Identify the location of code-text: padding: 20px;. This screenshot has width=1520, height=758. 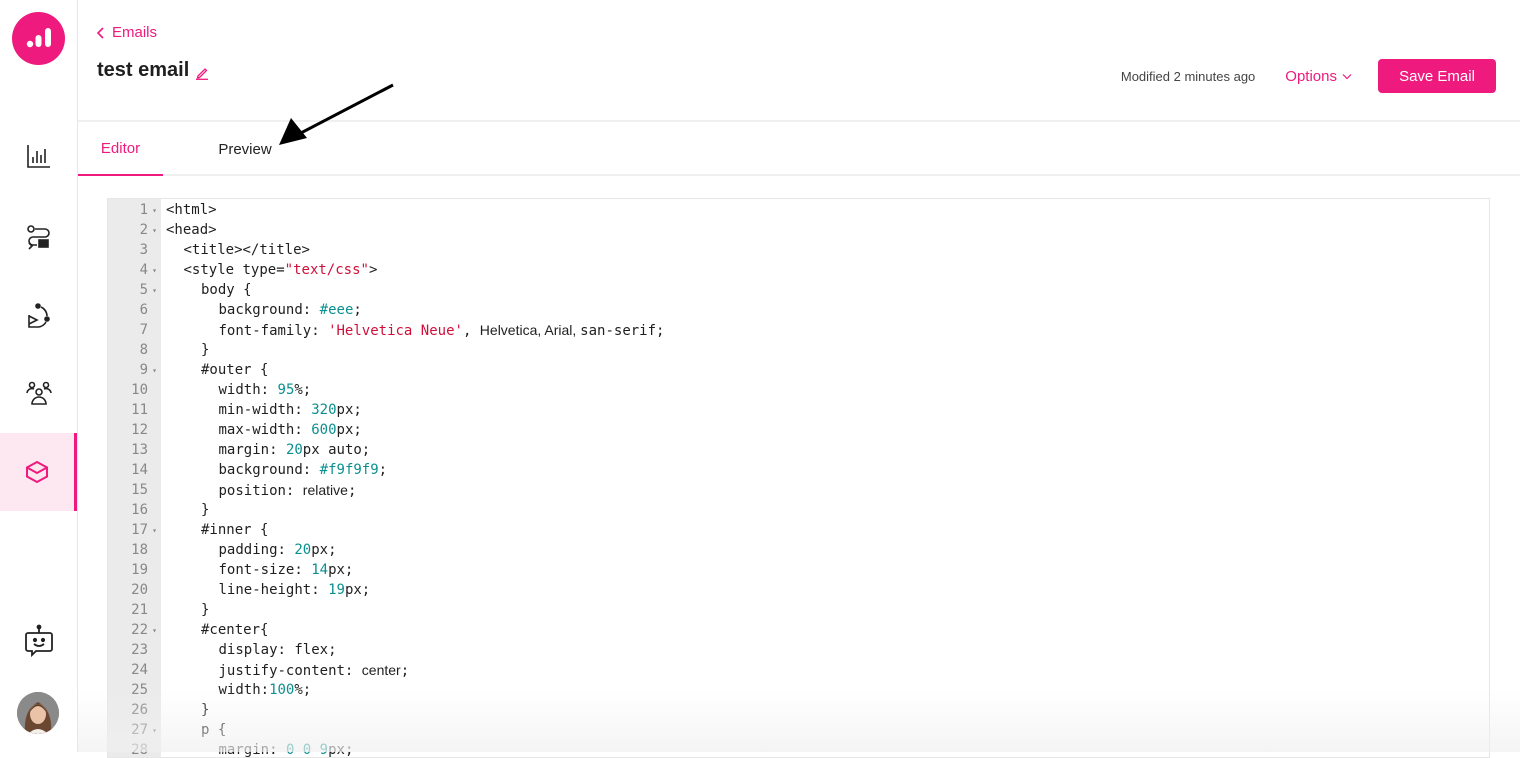
(249, 550).